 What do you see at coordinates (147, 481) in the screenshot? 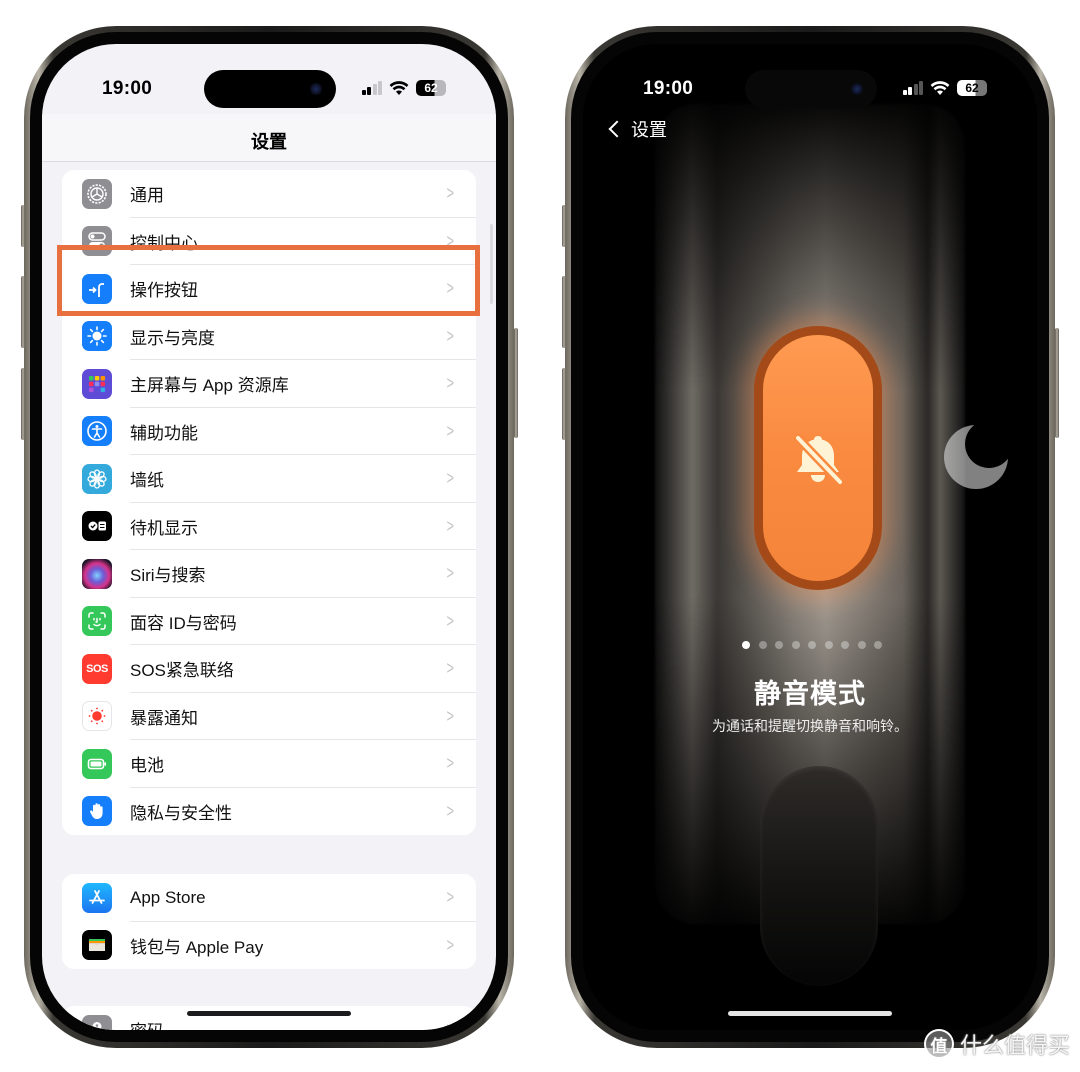
I see `settings-item-label: 墙纸` at bounding box center [147, 481].